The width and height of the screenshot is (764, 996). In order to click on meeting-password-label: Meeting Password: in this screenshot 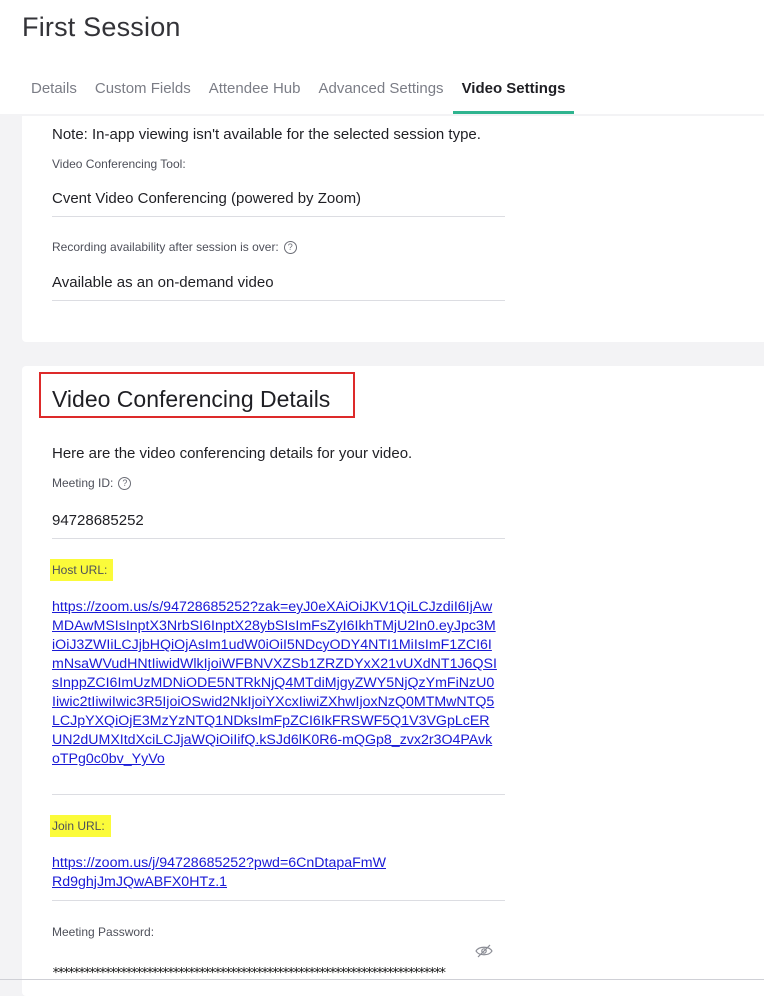, I will do `click(103, 932)`.